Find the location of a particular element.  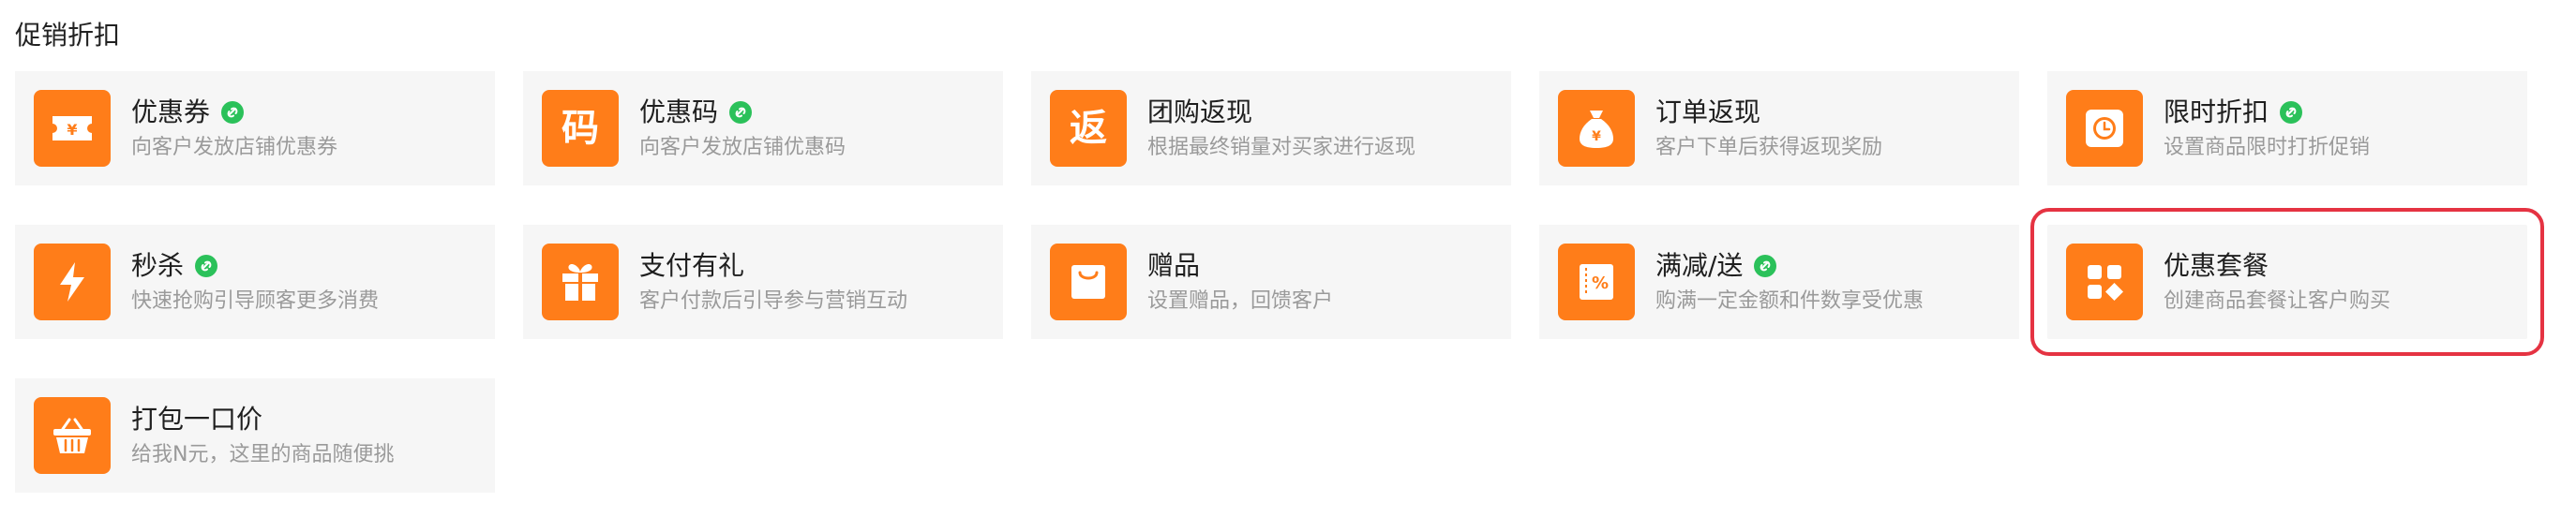

card-title: 优惠套餐 is located at coordinates (2216, 265).